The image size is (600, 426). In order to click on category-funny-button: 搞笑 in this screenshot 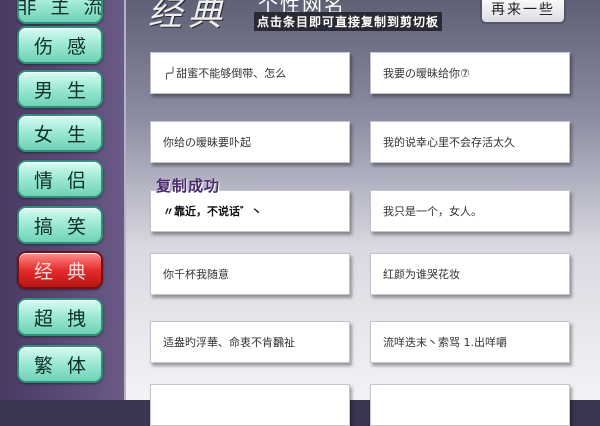, I will do `click(60, 225)`.